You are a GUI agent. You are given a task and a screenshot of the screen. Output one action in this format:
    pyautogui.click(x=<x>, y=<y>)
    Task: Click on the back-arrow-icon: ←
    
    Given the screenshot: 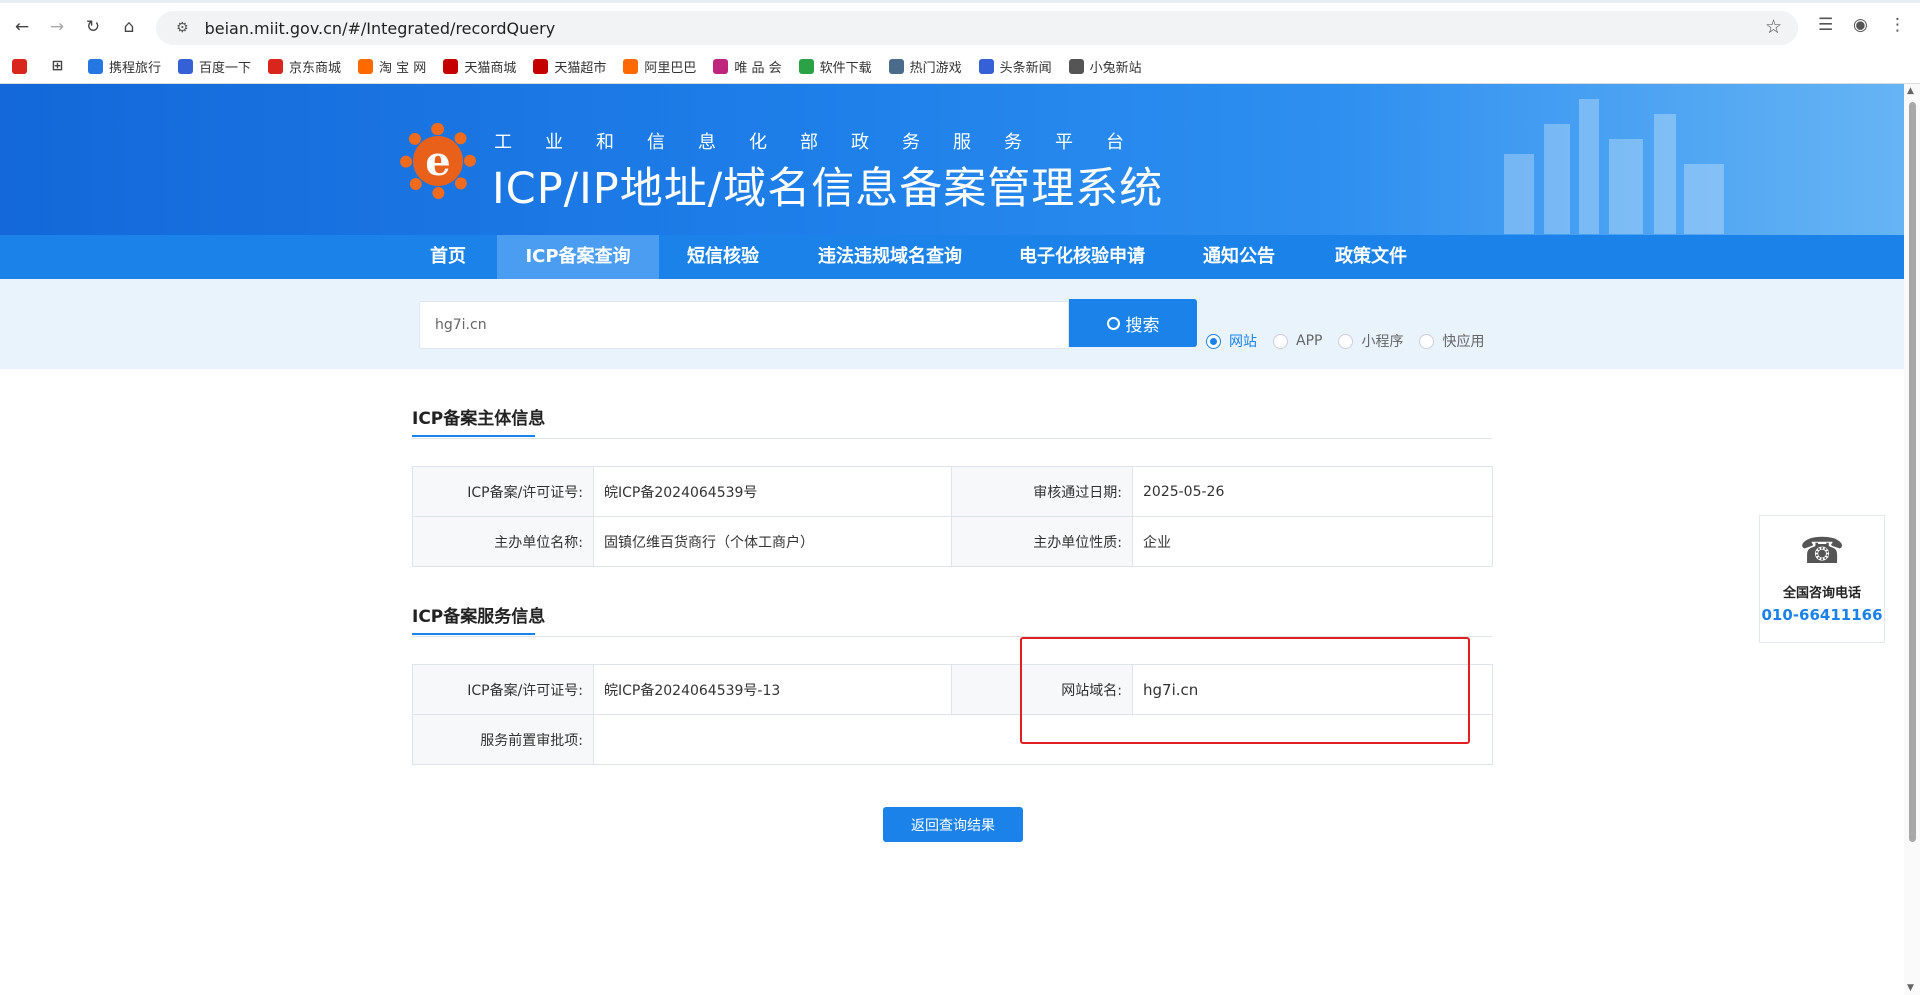 What is the action you would take?
    pyautogui.click(x=22, y=27)
    